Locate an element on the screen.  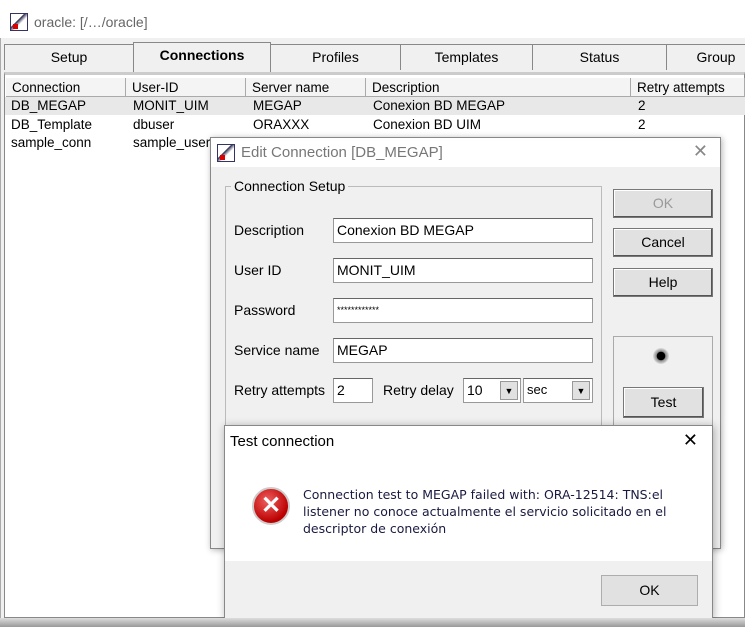
column-header-connection: Connection is located at coordinates (66, 87).